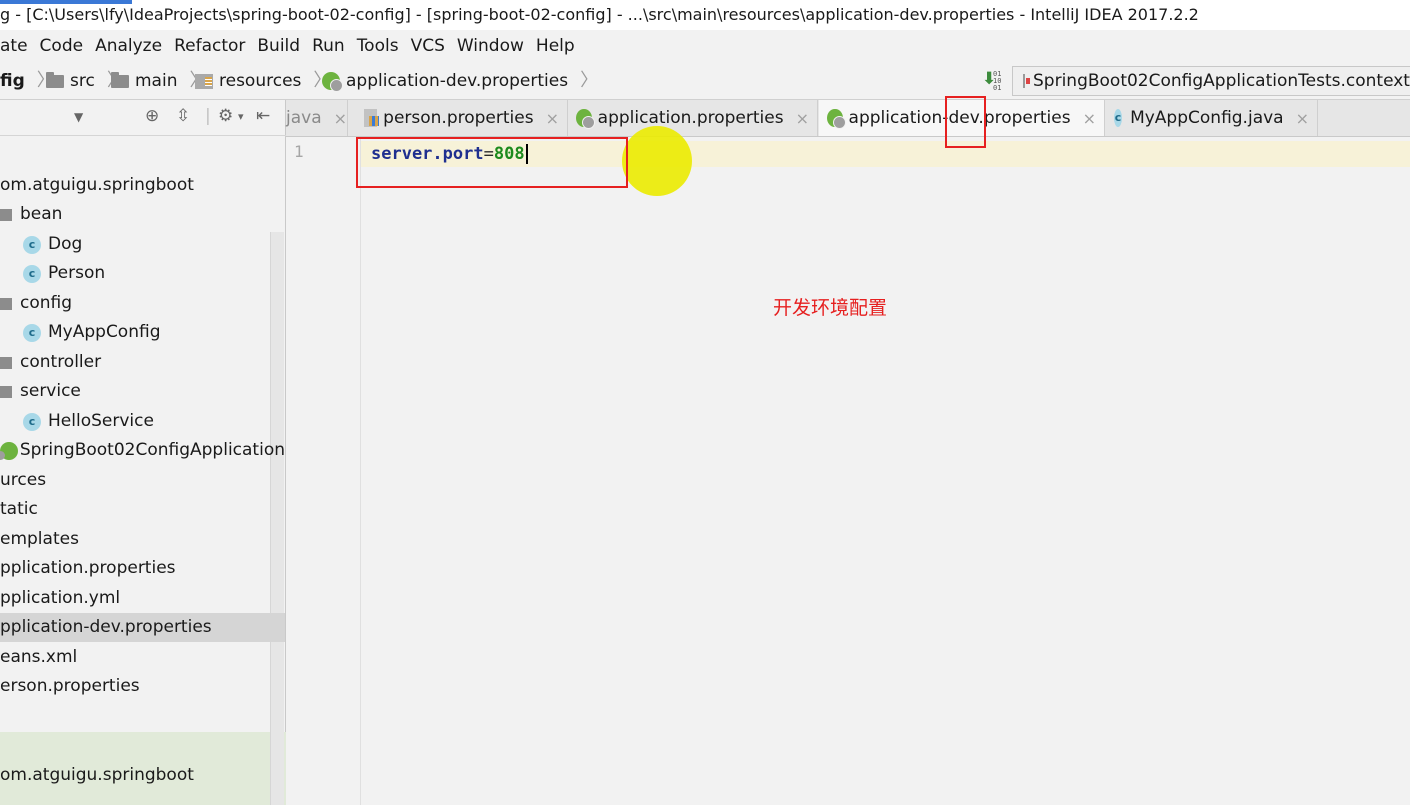 This screenshot has width=1410, height=805. What do you see at coordinates (492, 162) in the screenshot?
I see `annotation-box-code` at bounding box center [492, 162].